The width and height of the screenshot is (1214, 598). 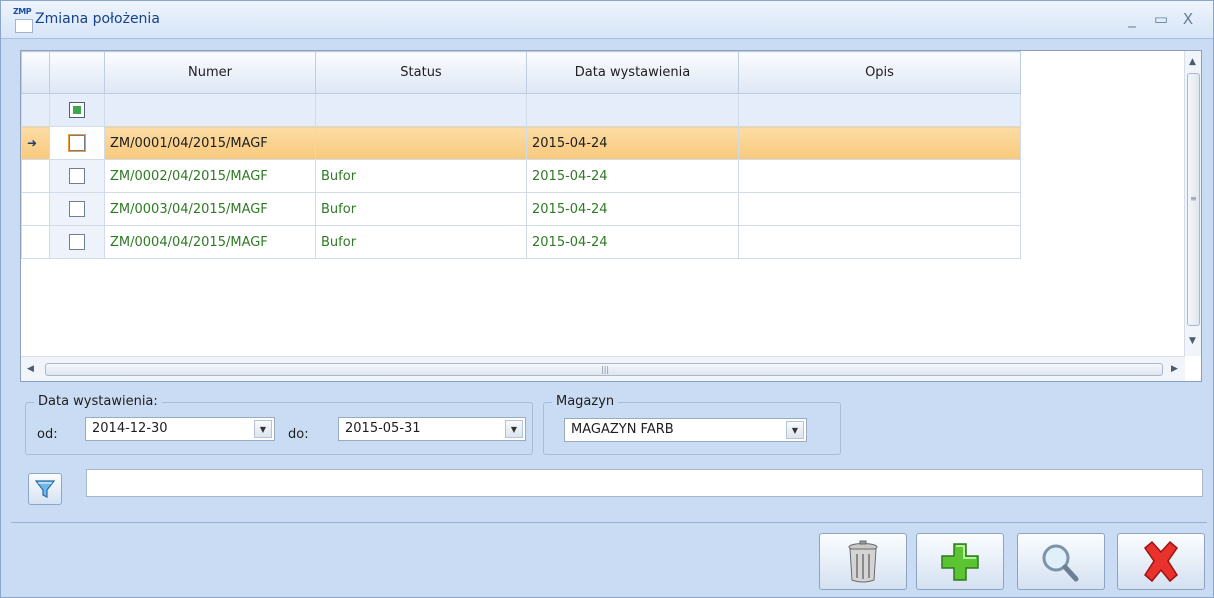 What do you see at coordinates (210, 143) in the screenshot?
I see `cell-numer: ZM/0001/04/2015/MAGF` at bounding box center [210, 143].